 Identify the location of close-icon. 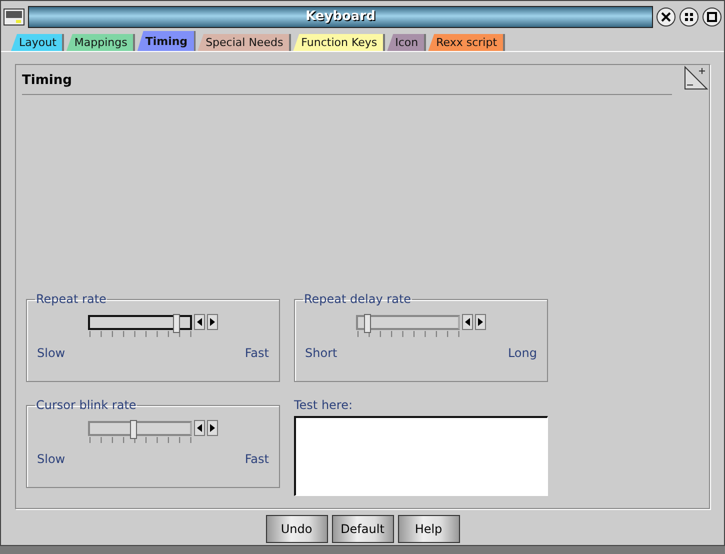
(666, 16).